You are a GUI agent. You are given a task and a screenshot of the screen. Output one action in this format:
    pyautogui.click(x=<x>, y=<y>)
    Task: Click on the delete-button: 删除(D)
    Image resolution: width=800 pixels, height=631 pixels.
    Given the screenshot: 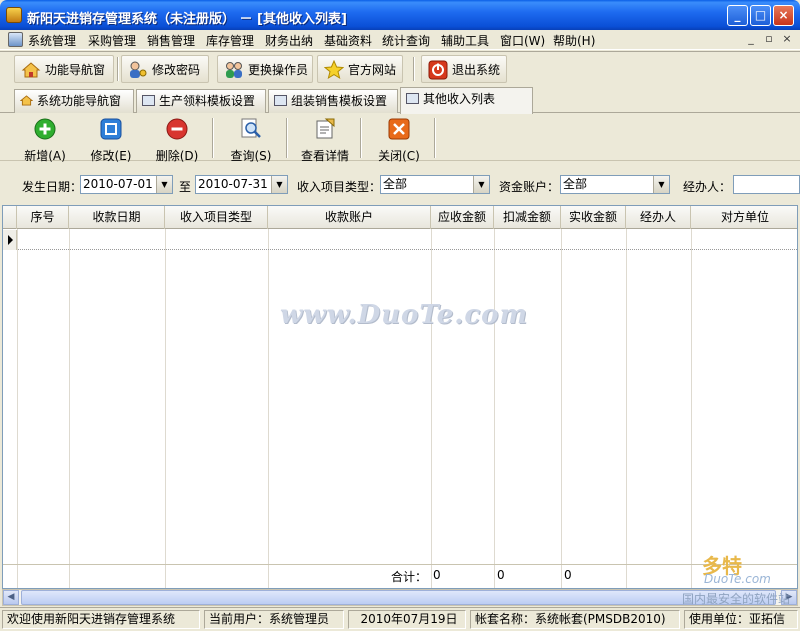 What is the action you would take?
    pyautogui.click(x=177, y=139)
    